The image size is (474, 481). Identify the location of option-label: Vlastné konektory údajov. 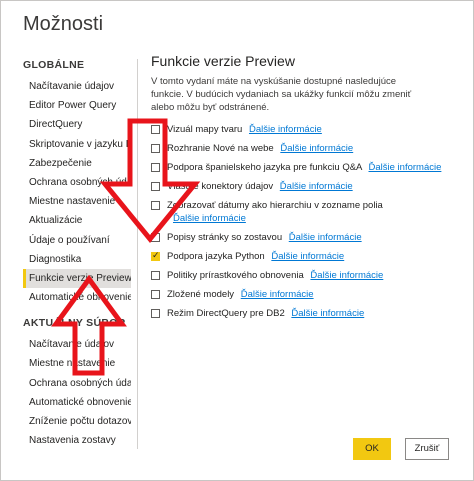
(220, 186).